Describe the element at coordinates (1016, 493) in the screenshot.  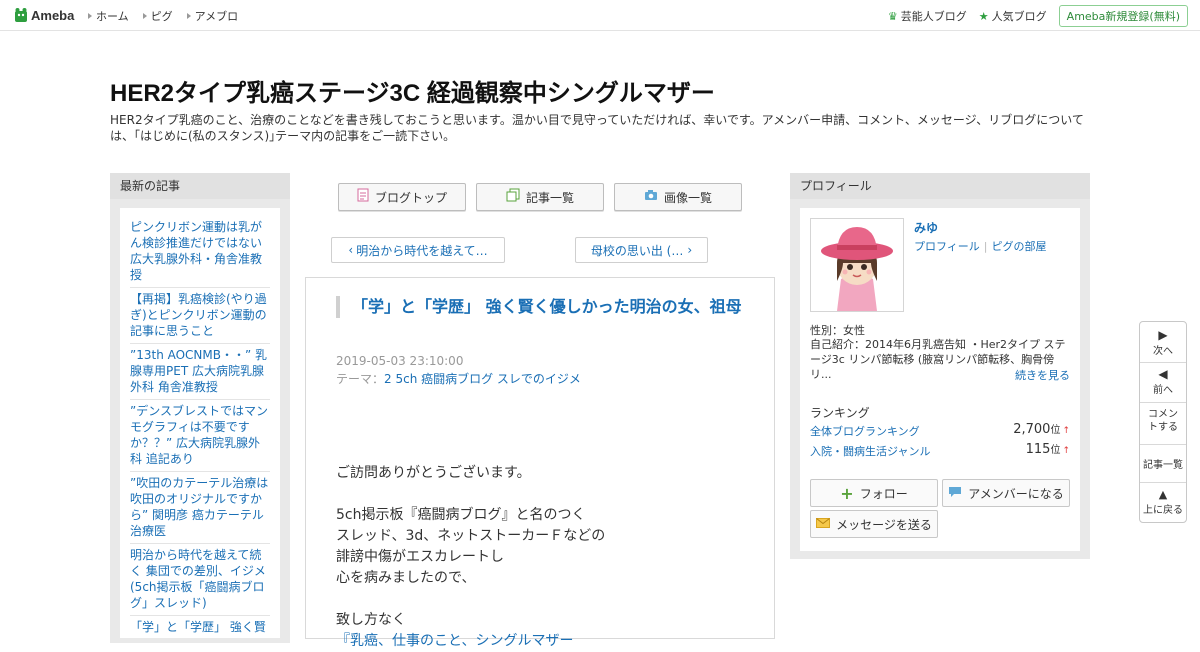
I see `amember-label: アメンバーになる` at that location.